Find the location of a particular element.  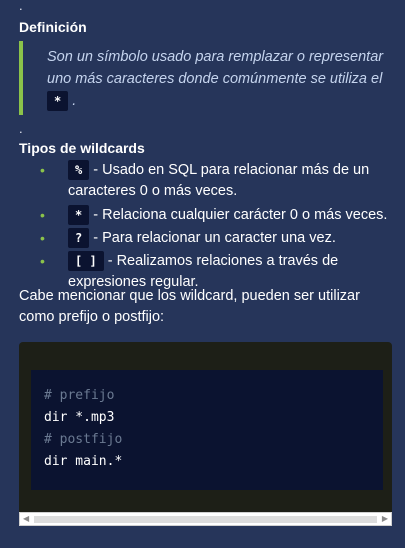

scroll-left-icon: ◀ is located at coordinates (26, 518).